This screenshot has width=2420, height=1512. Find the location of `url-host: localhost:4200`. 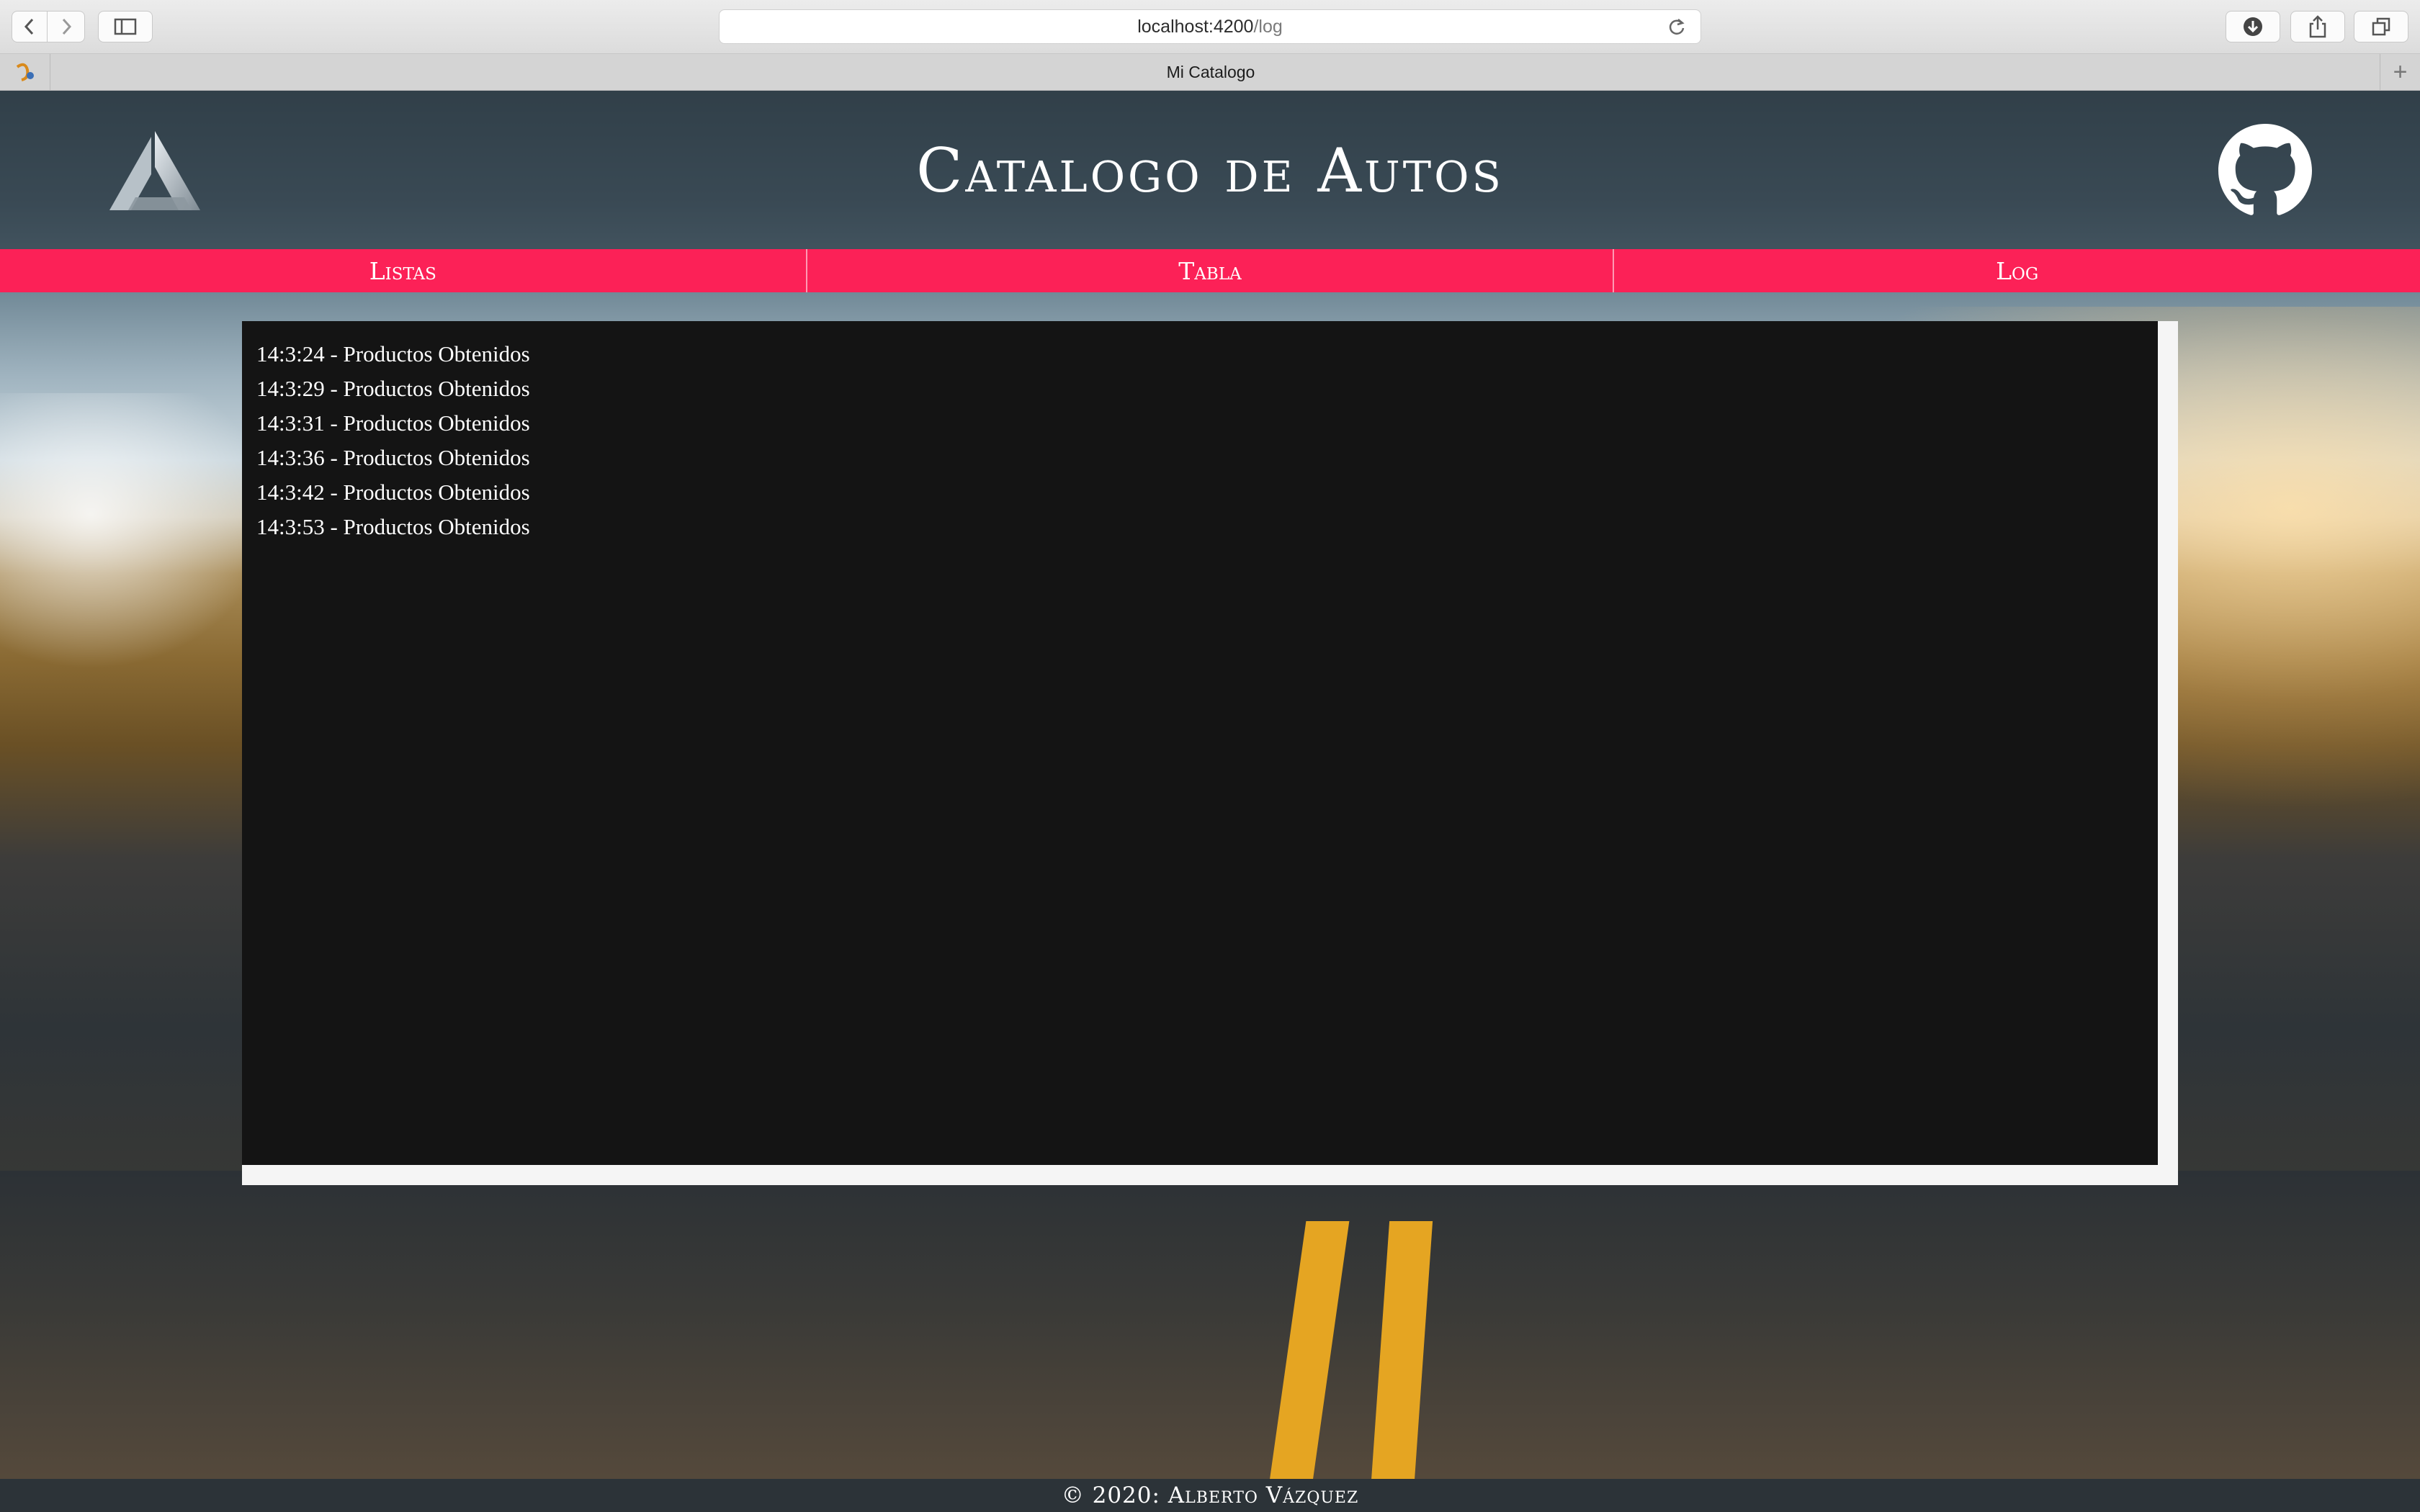

url-host: localhost:4200 is located at coordinates (1195, 26).